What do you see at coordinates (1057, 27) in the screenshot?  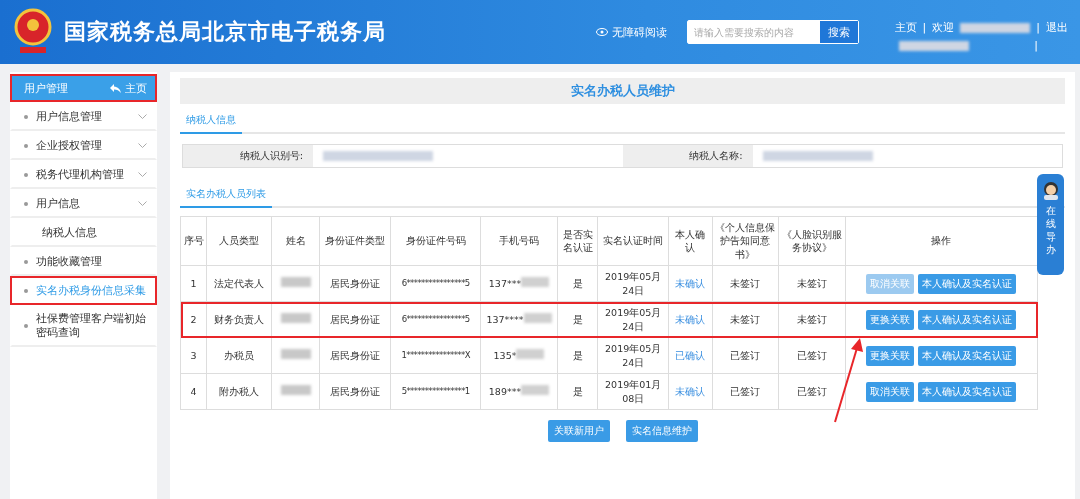 I see `header-link: 退出` at bounding box center [1057, 27].